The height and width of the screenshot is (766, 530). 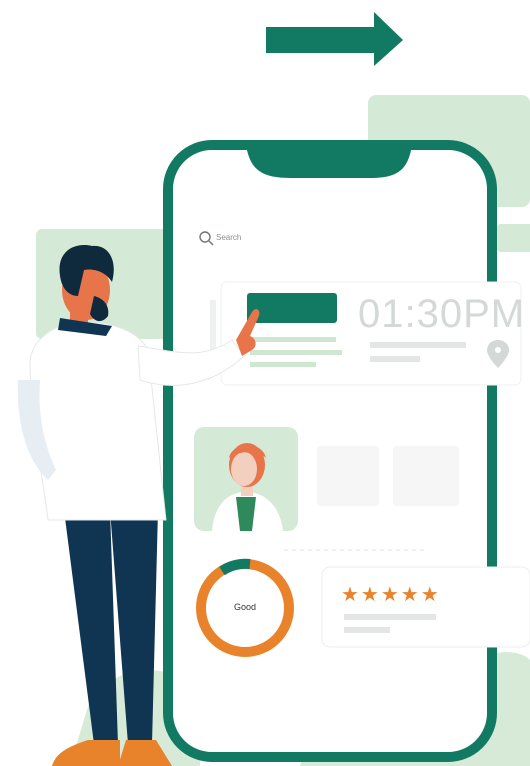 What do you see at coordinates (513, 238) in the screenshot?
I see `bg-shape-right-small` at bounding box center [513, 238].